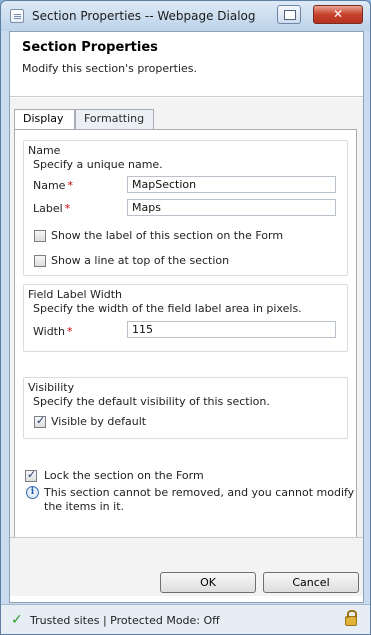  What do you see at coordinates (49, 331) in the screenshot?
I see `width-label-text: Width` at bounding box center [49, 331].